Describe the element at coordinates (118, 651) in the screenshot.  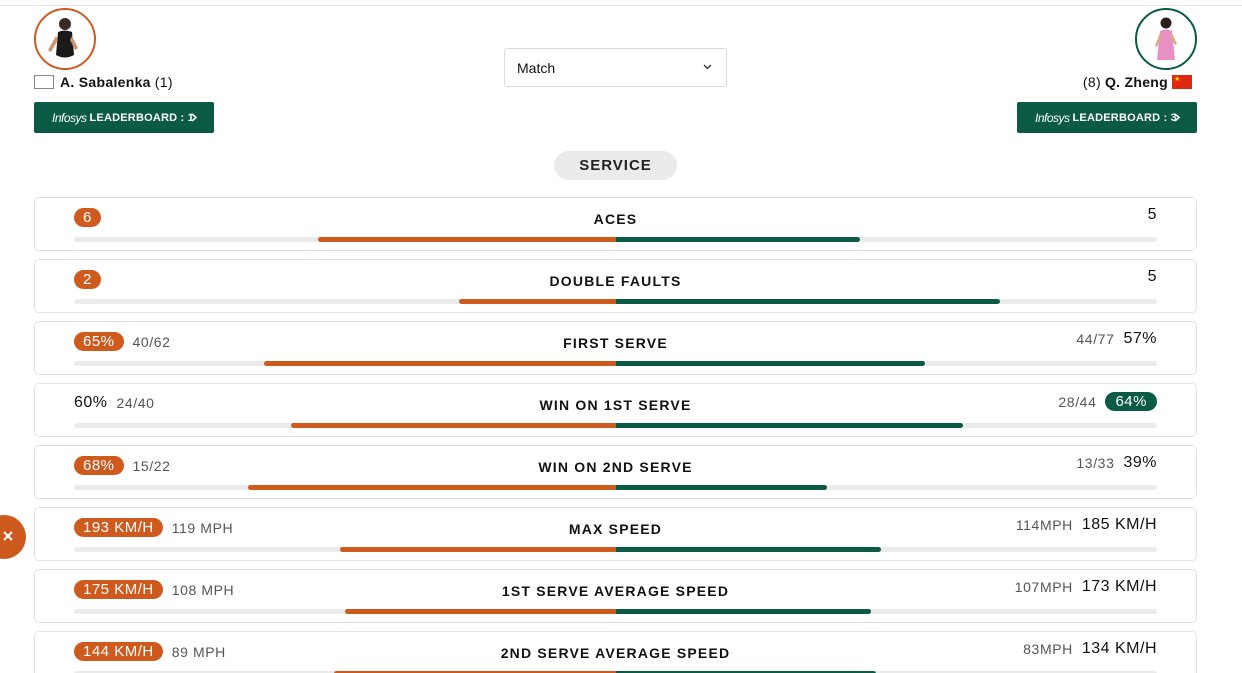
I see `player1-stat-value: 144 KM/H` at that location.